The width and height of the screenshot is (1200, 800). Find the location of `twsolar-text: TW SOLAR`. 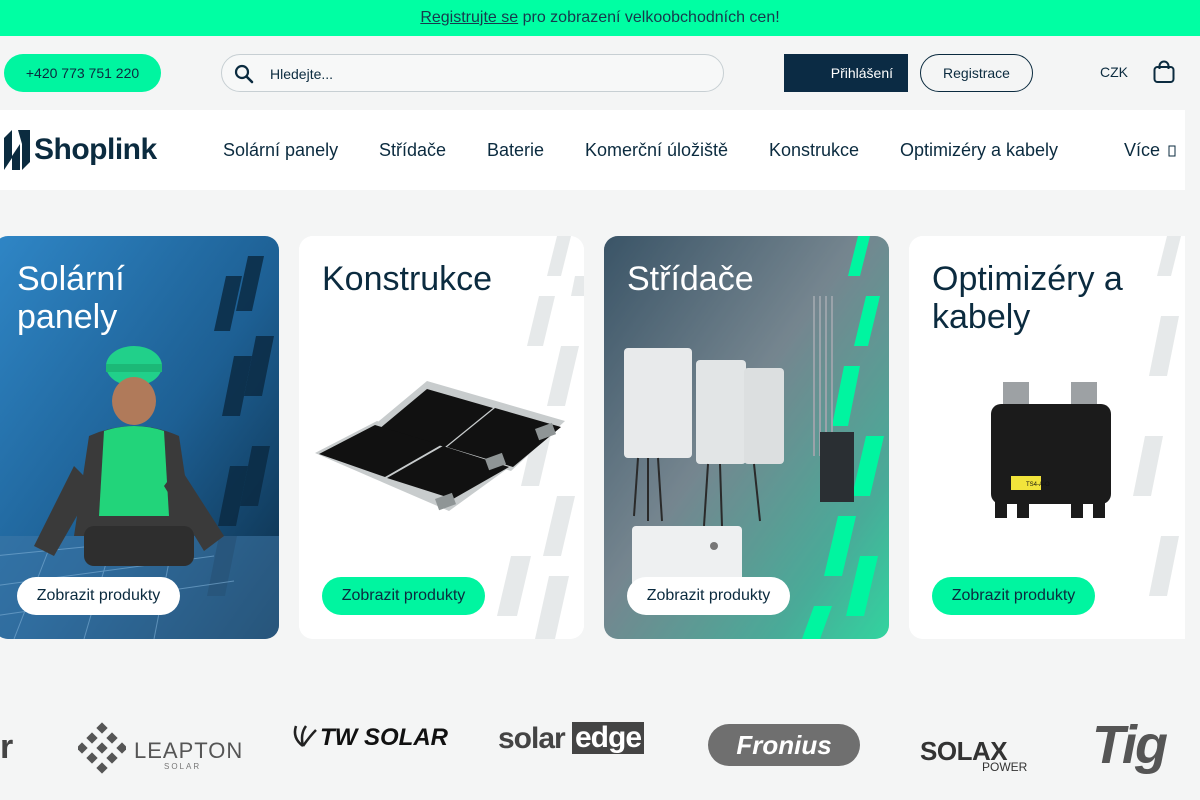

twsolar-text: TW SOLAR is located at coordinates (384, 737).